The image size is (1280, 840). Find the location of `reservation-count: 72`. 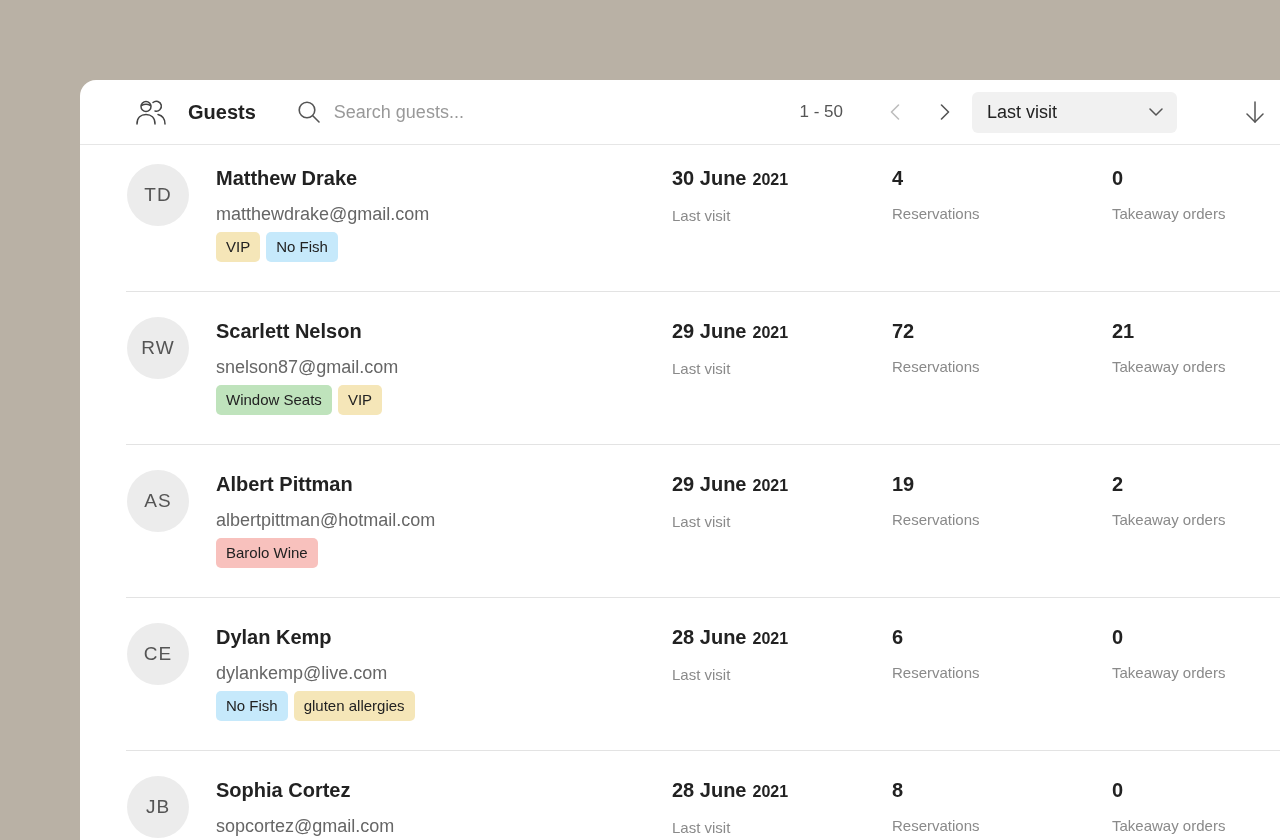

reservation-count: 72 is located at coordinates (903, 331).